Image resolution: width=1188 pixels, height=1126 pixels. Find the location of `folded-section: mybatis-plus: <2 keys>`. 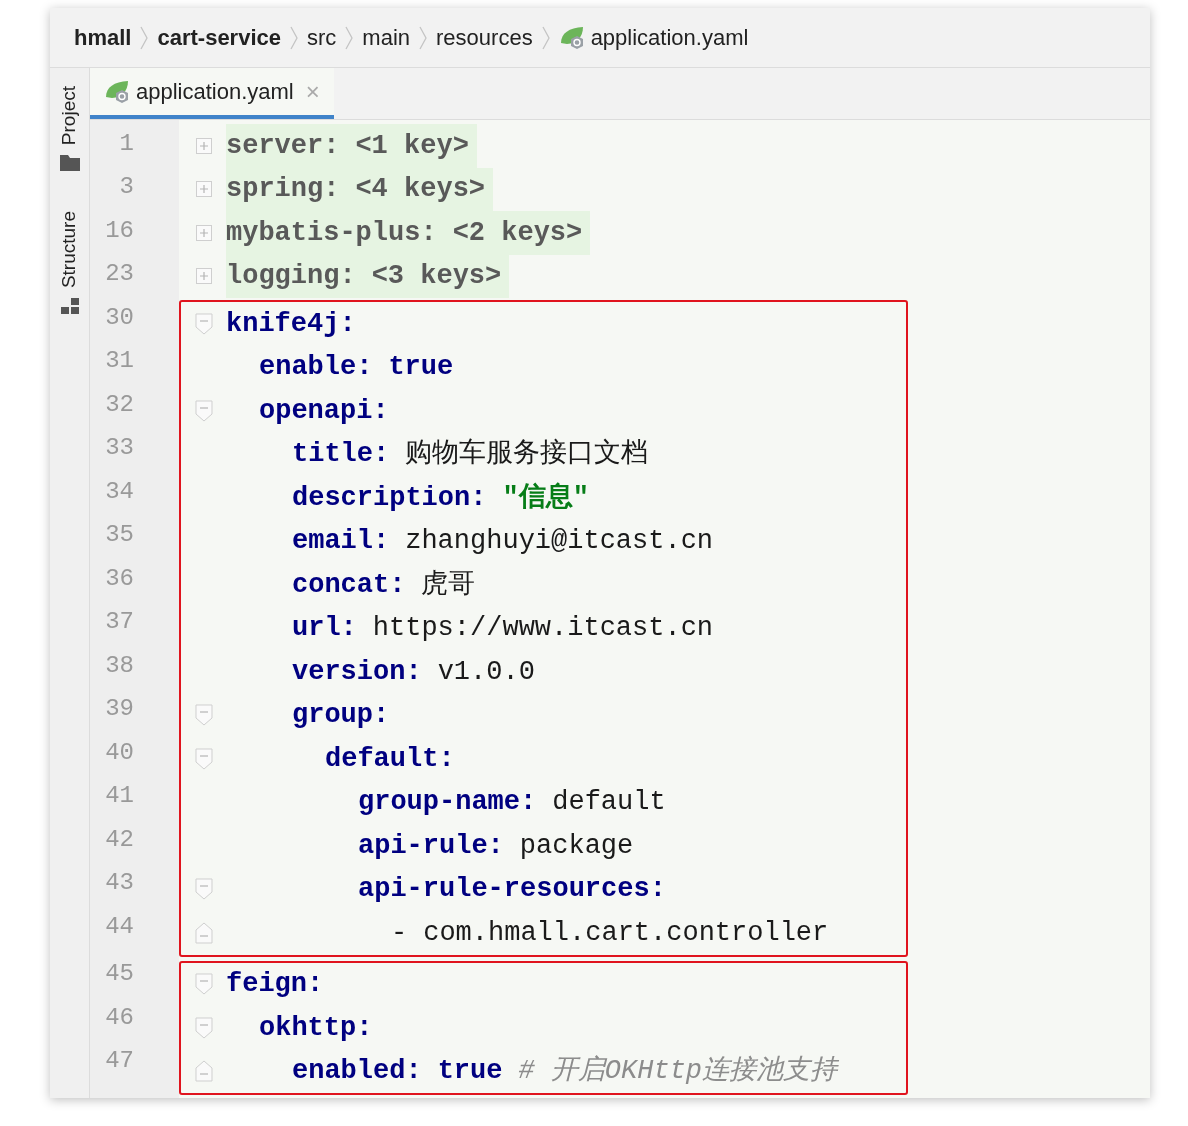

folded-section: mybatis-plus: <2 keys> is located at coordinates (408, 233).